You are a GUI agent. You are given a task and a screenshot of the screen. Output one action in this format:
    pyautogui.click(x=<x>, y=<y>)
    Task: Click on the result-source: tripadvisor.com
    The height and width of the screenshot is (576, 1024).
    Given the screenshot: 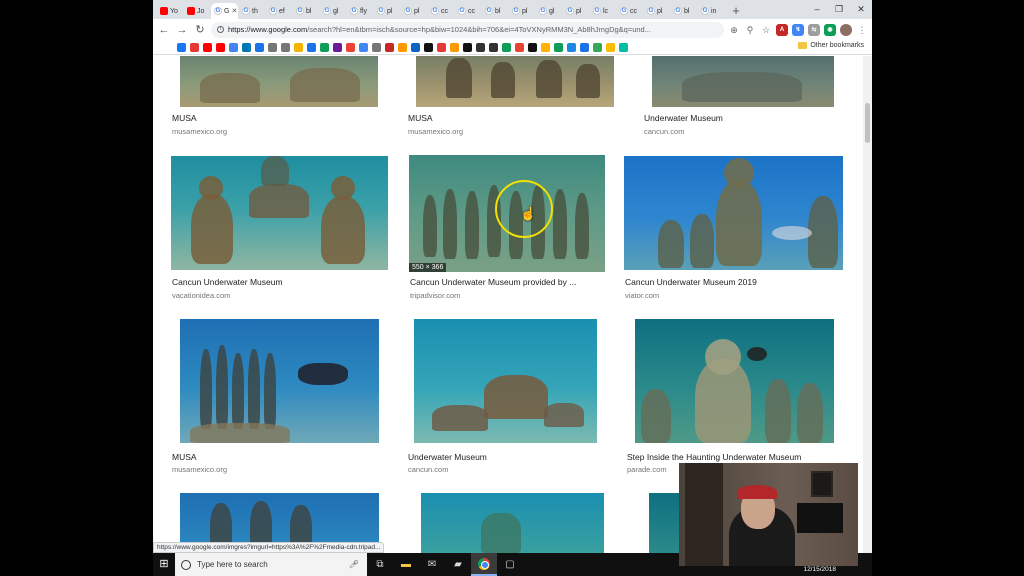 What is the action you would take?
    pyautogui.click(x=435, y=295)
    